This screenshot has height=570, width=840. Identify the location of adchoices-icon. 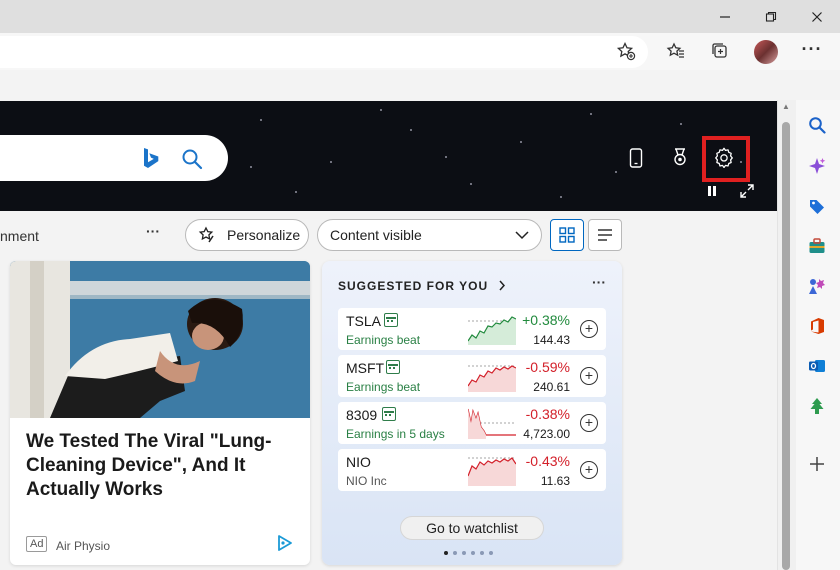
(285, 543).